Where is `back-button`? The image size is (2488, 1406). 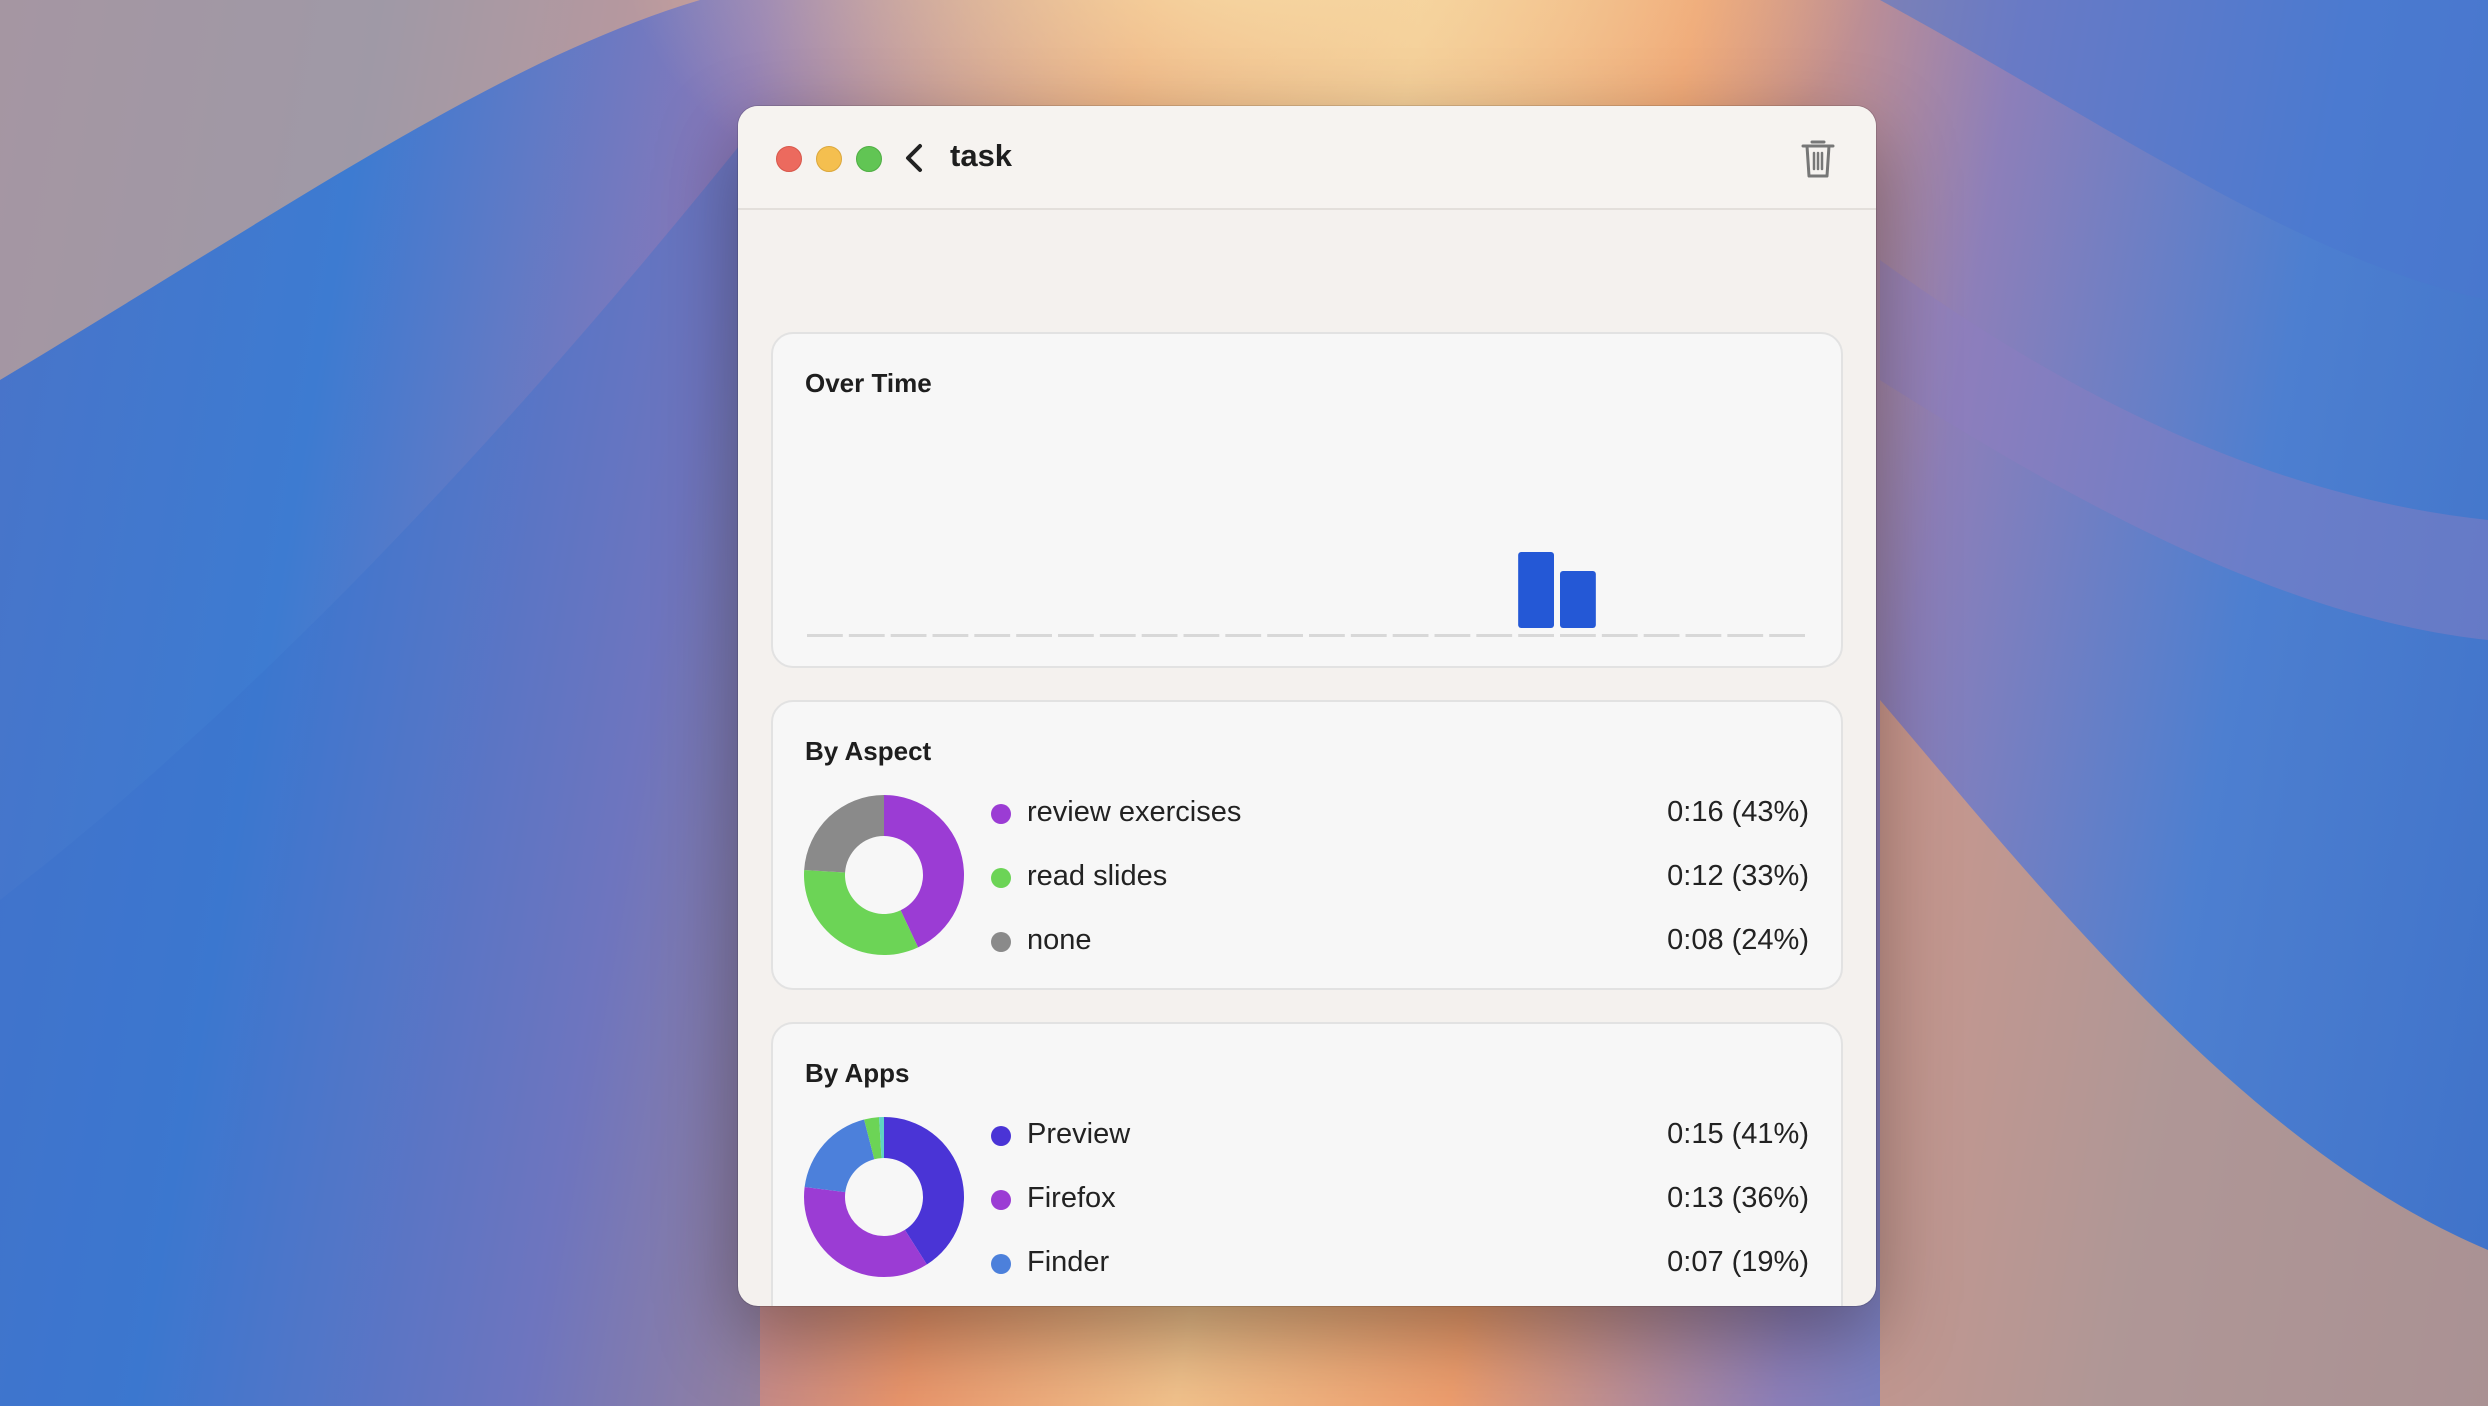 back-button is located at coordinates (915, 158).